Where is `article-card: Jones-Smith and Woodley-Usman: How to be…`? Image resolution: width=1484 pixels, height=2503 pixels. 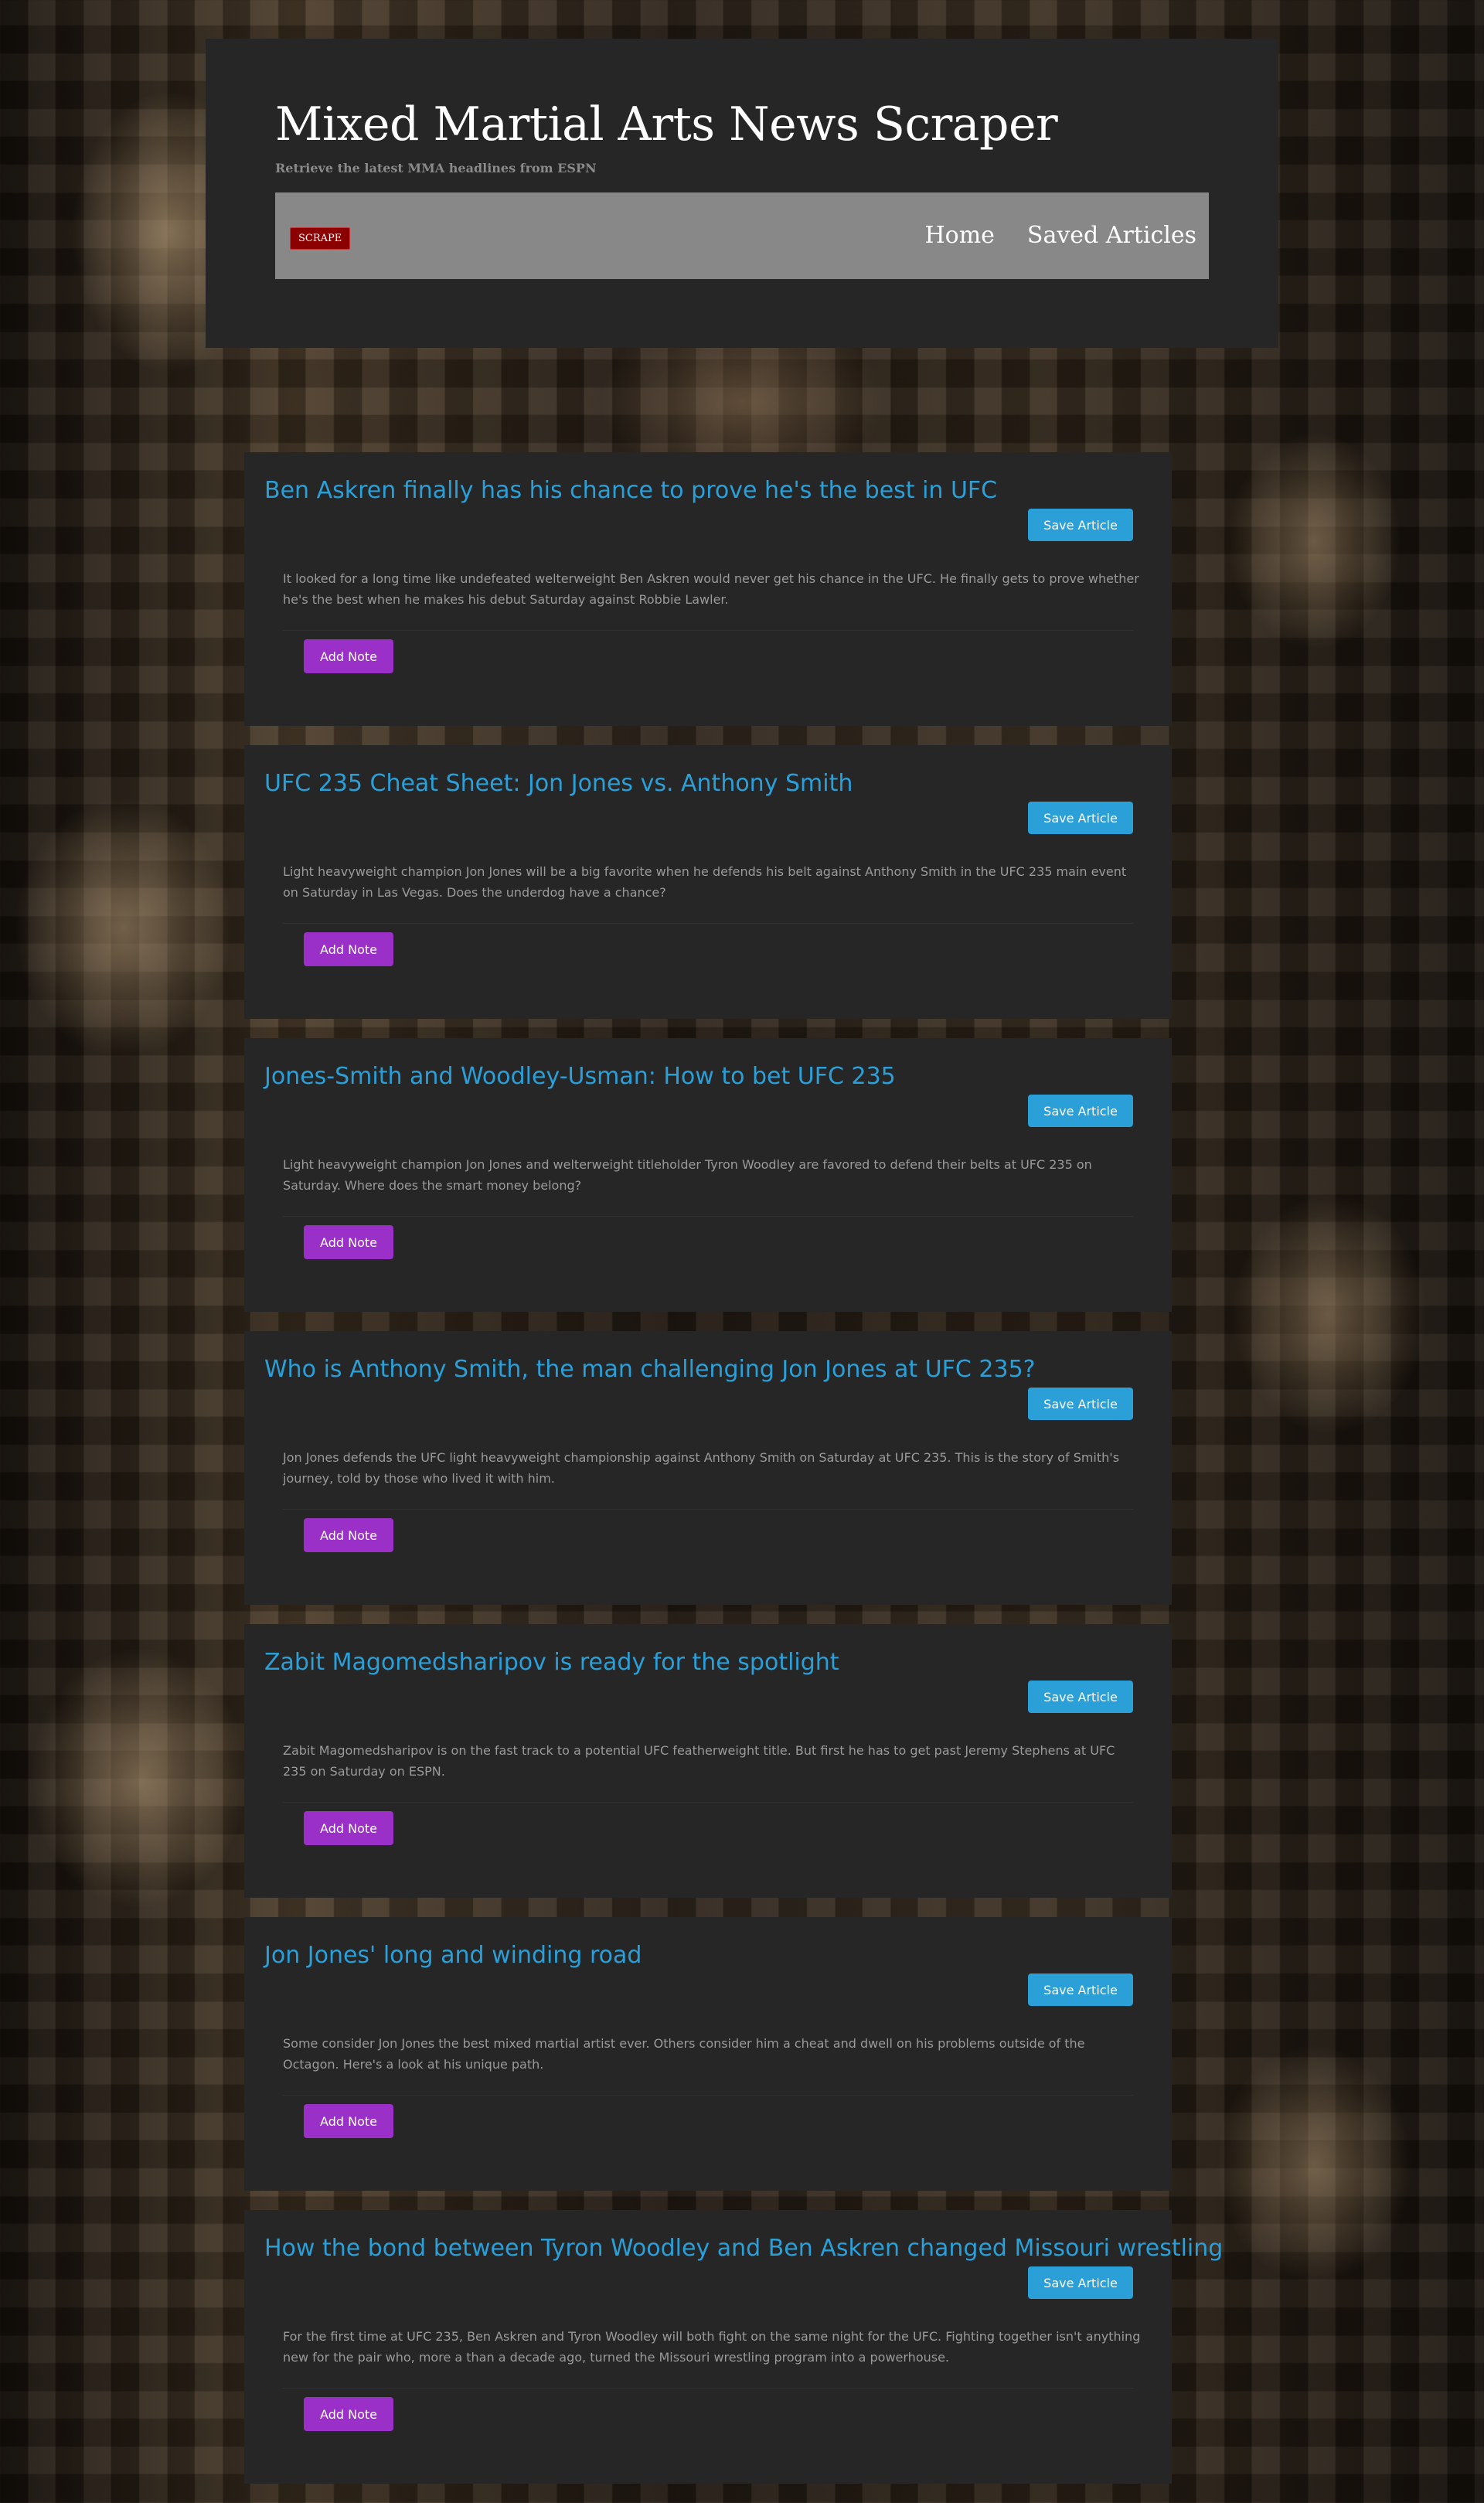 article-card: Jones-Smith and Woodley-Usman: How to be… is located at coordinates (708, 1175).